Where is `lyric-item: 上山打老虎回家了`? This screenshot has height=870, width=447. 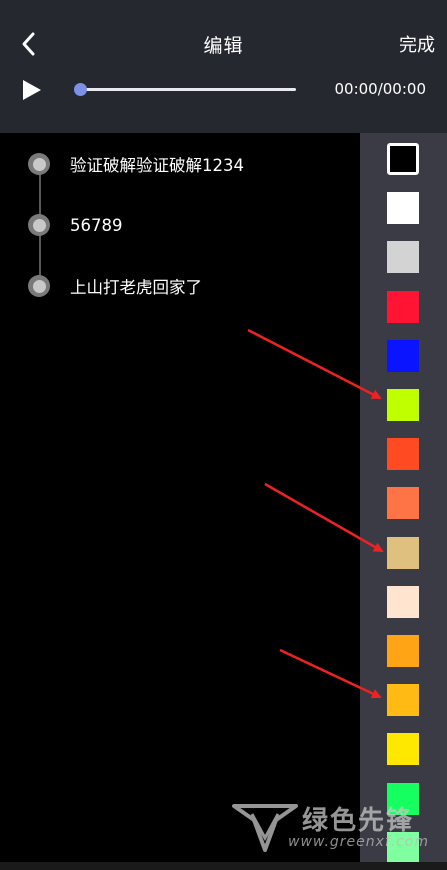
lyric-item: 上山打老虎回家了 is located at coordinates (115, 286).